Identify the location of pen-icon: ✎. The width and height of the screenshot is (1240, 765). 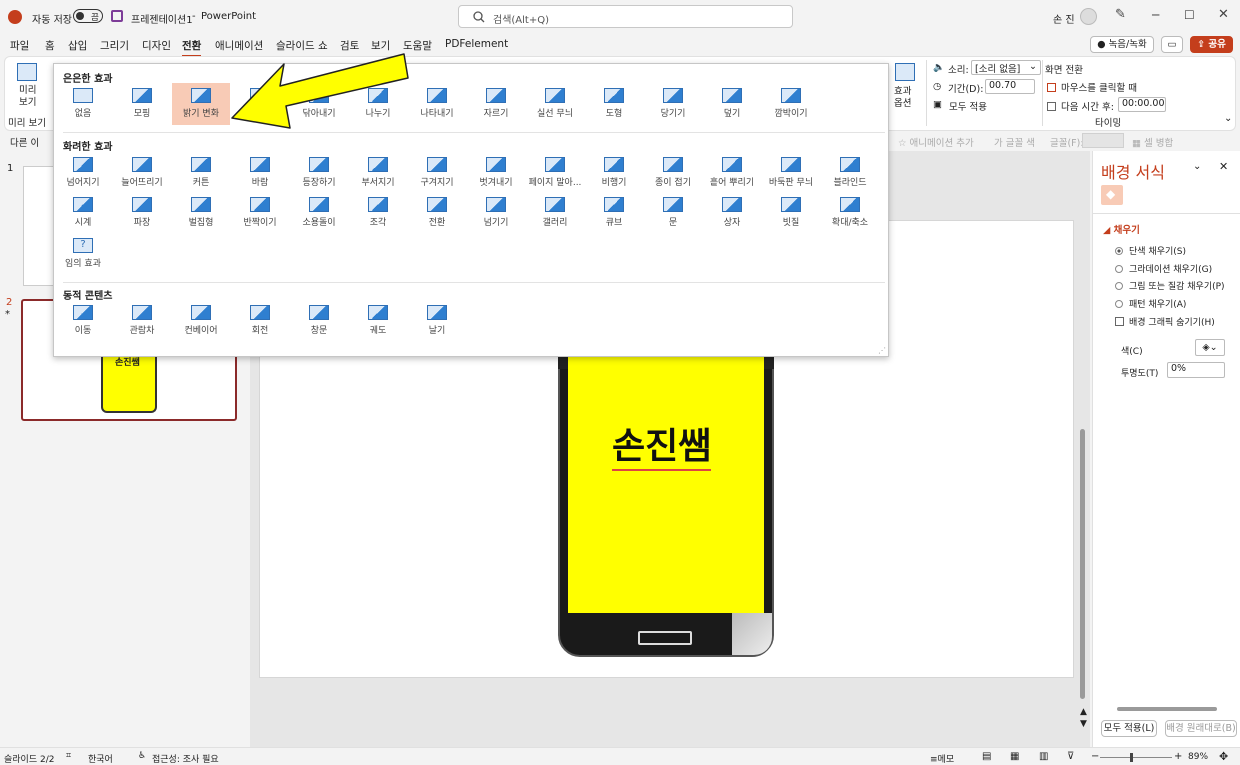
(1120, 14).